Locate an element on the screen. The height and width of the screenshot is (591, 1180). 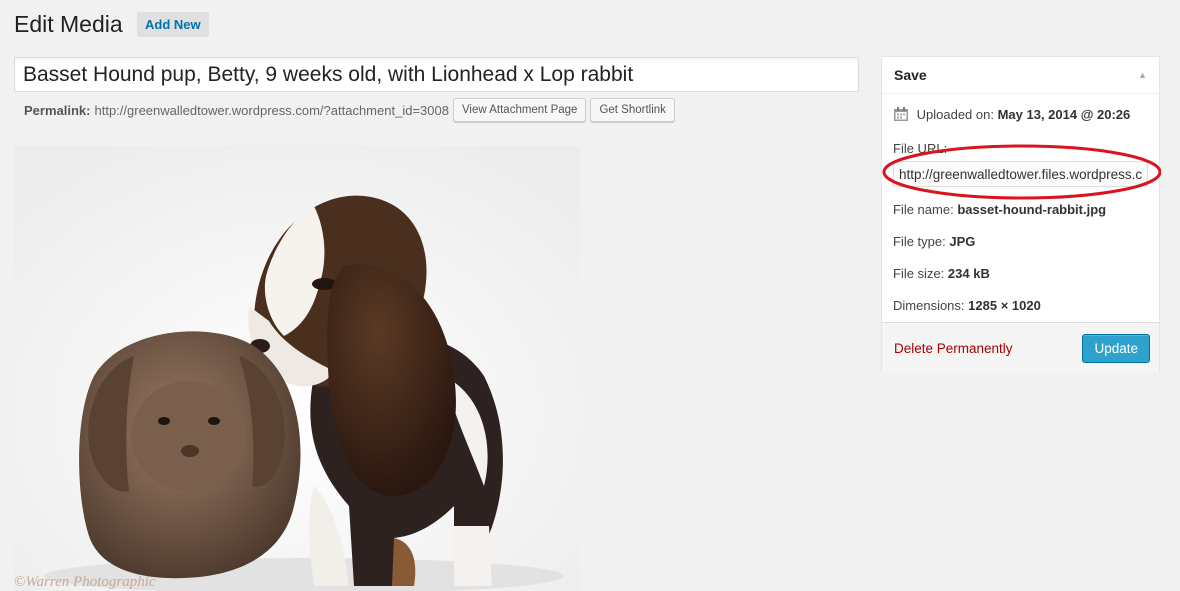
dimensions-value: 1285 × 1020 is located at coordinates (1004, 305).